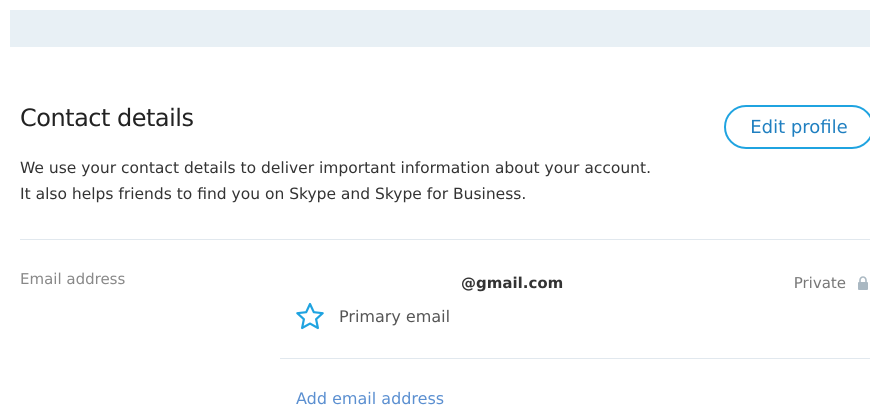 The height and width of the screenshot is (413, 870). Describe the element at coordinates (797, 127) in the screenshot. I see `edit-profile-button: Edit profile` at that location.